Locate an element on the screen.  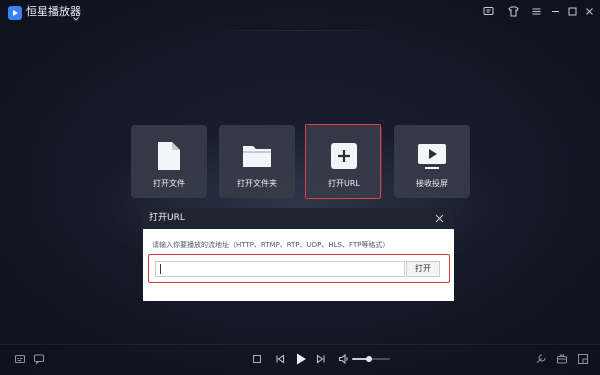
next-icon is located at coordinates (321, 359).